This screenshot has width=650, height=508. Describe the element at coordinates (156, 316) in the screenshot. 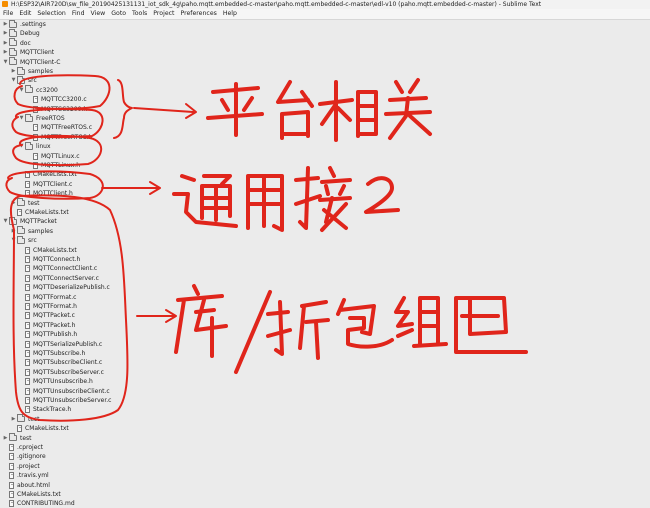

I see `arrow-library` at that location.